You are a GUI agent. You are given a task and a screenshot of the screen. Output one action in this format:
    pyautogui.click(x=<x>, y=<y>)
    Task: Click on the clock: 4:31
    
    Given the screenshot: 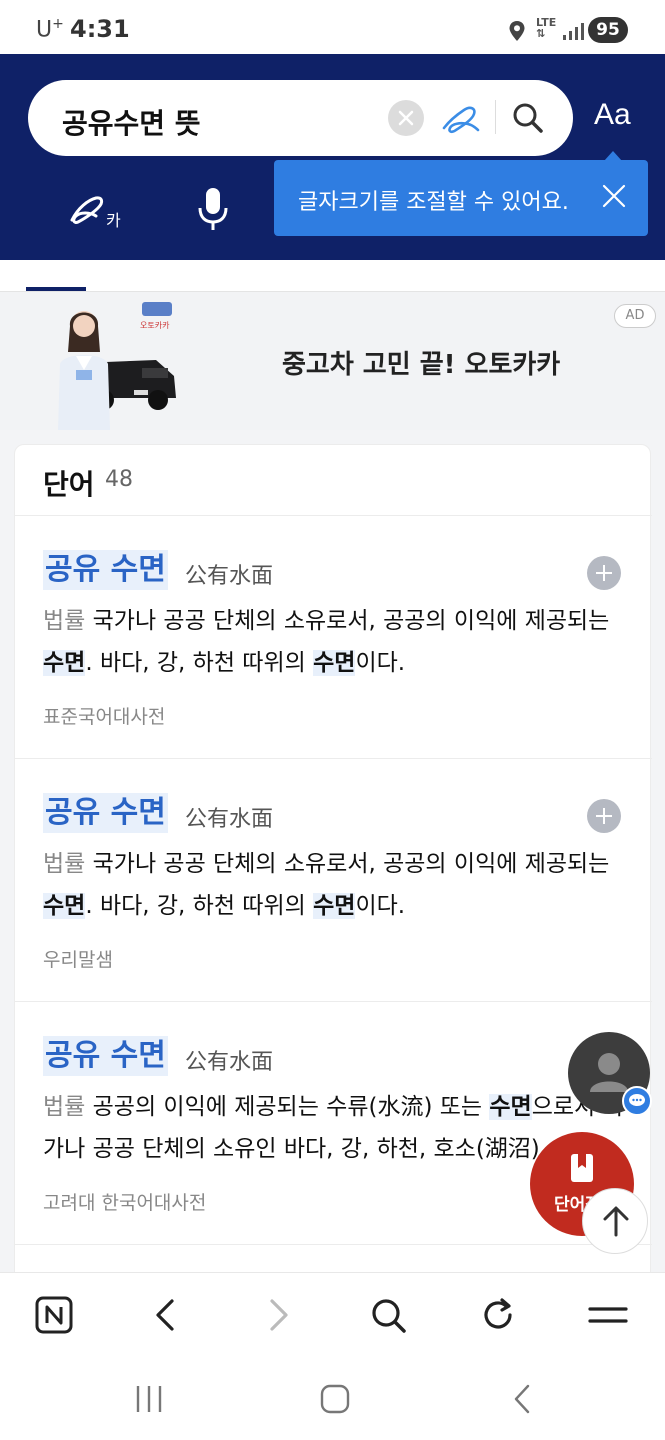 What is the action you would take?
    pyautogui.click(x=100, y=29)
    